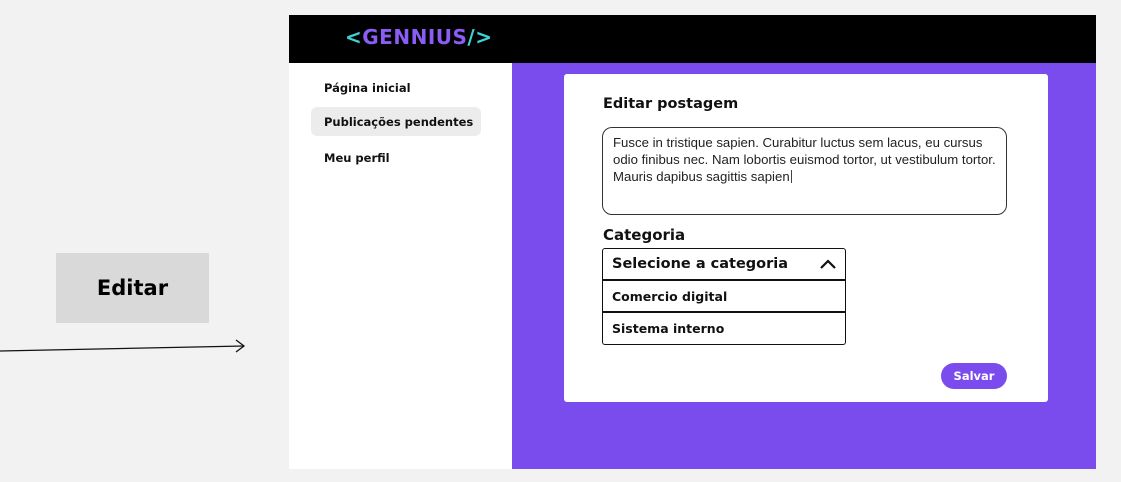  I want to click on category-select: Selecione a categoria, so click(724, 264).